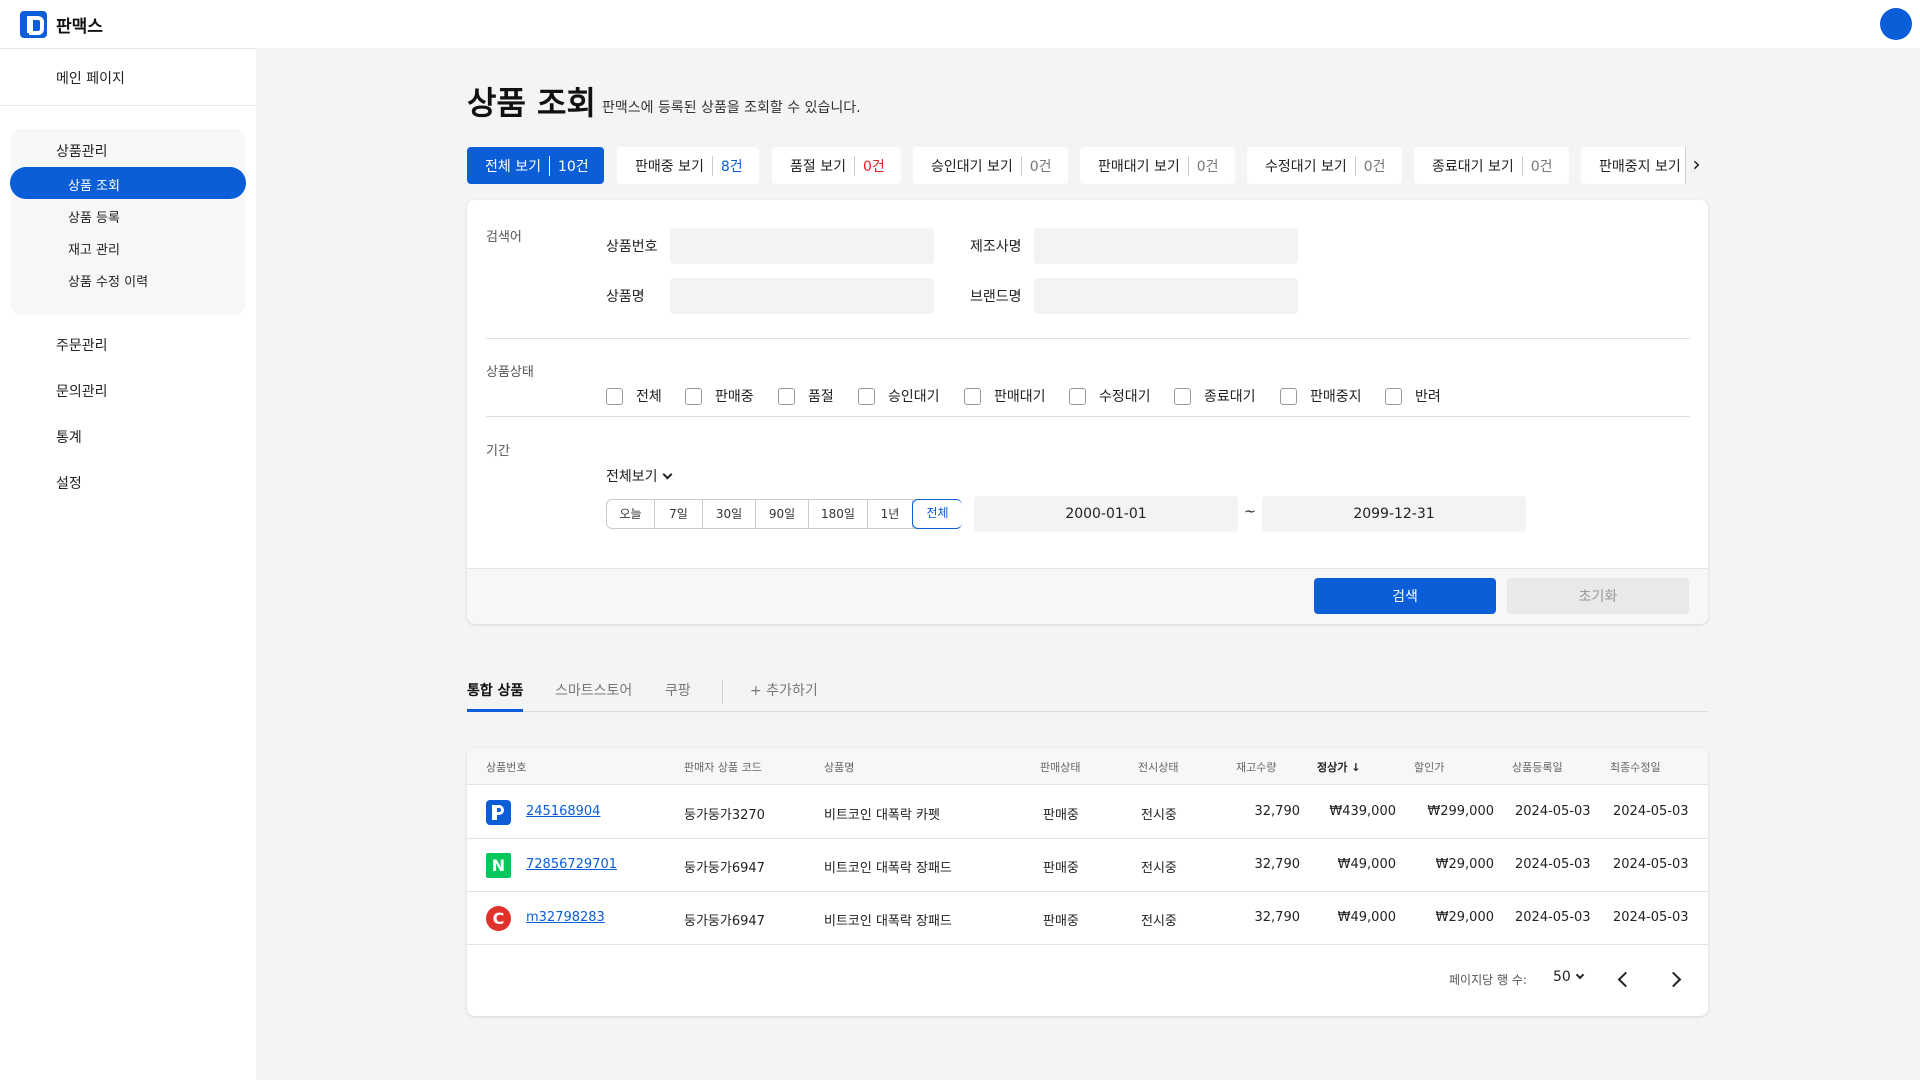 Image resolution: width=1920 pixels, height=1080 pixels. What do you see at coordinates (723, 767) in the screenshot?
I see `column-header: 판매자 상품 코드` at bounding box center [723, 767].